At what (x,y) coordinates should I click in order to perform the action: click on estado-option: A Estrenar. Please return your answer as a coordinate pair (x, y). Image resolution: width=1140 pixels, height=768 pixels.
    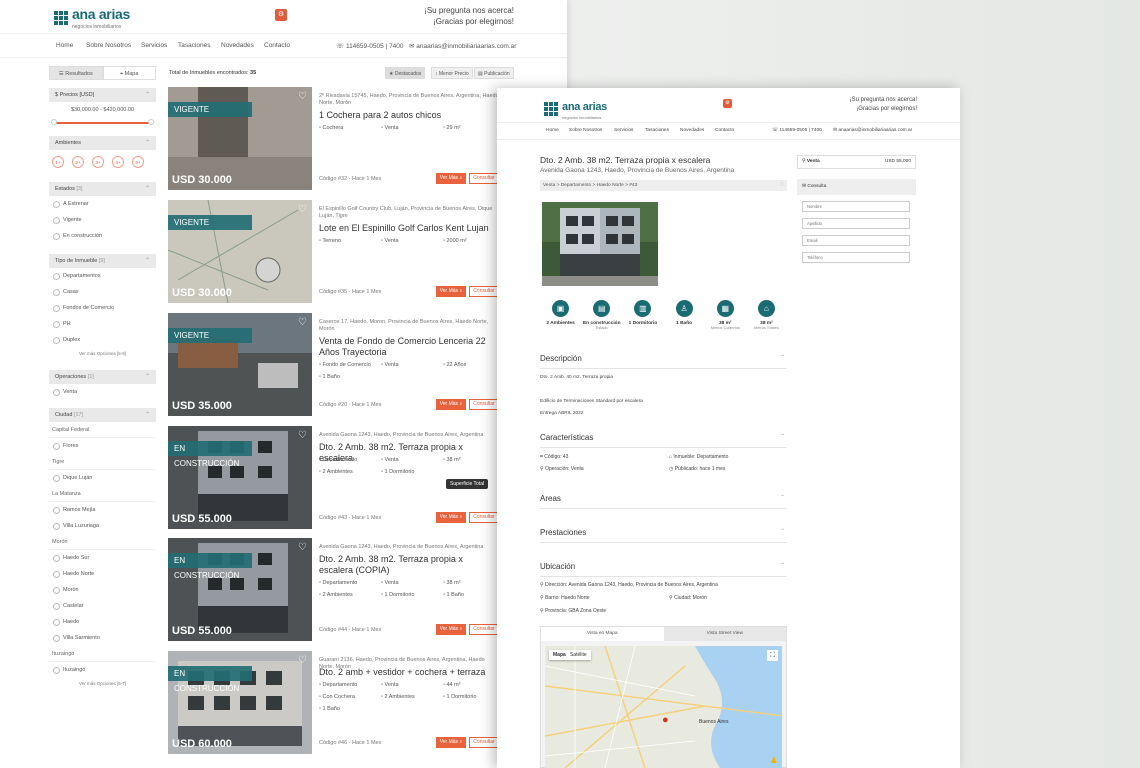
    Looking at the image, I should click on (102, 204).